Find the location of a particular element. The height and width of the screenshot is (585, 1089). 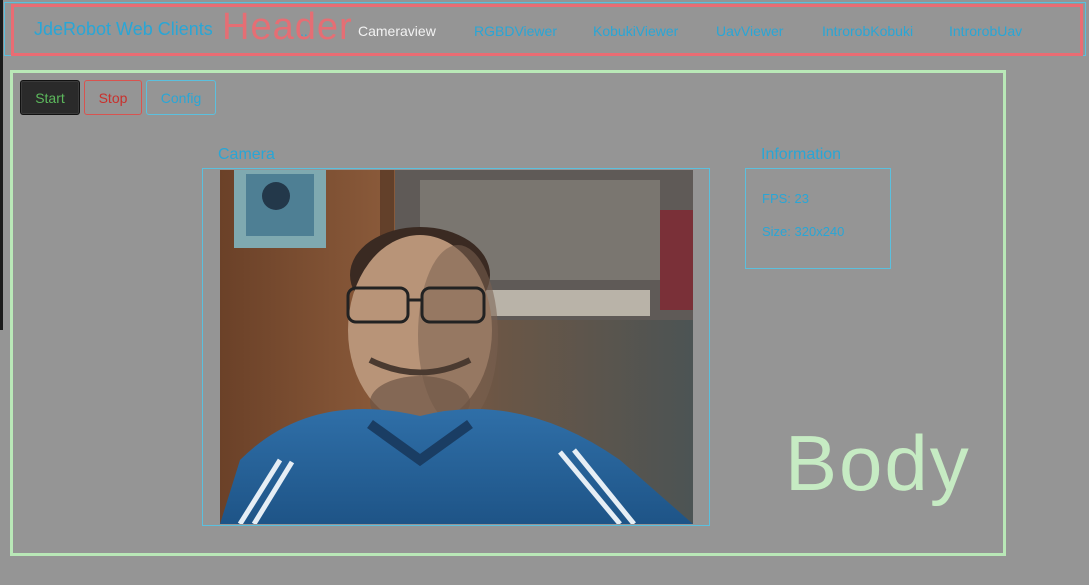

brand-link: JdeRobot Web Clients is located at coordinates (123, 29).